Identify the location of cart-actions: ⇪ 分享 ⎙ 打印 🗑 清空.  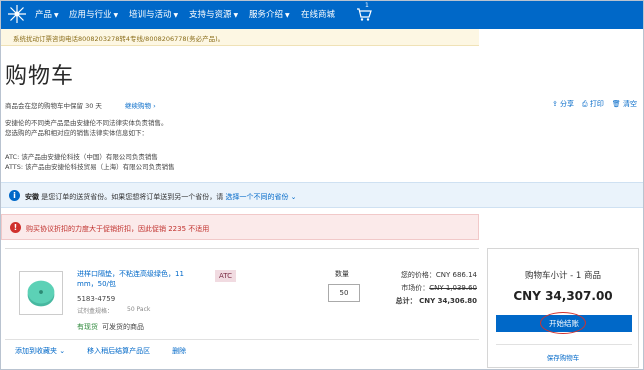
(594, 104).